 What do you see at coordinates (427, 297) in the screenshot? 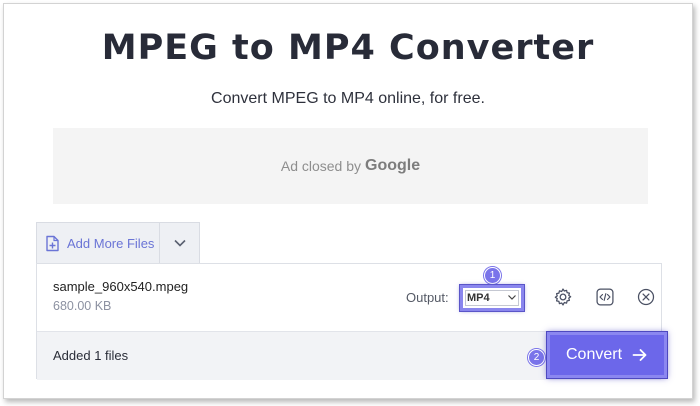
I see `output-label: Output:` at bounding box center [427, 297].